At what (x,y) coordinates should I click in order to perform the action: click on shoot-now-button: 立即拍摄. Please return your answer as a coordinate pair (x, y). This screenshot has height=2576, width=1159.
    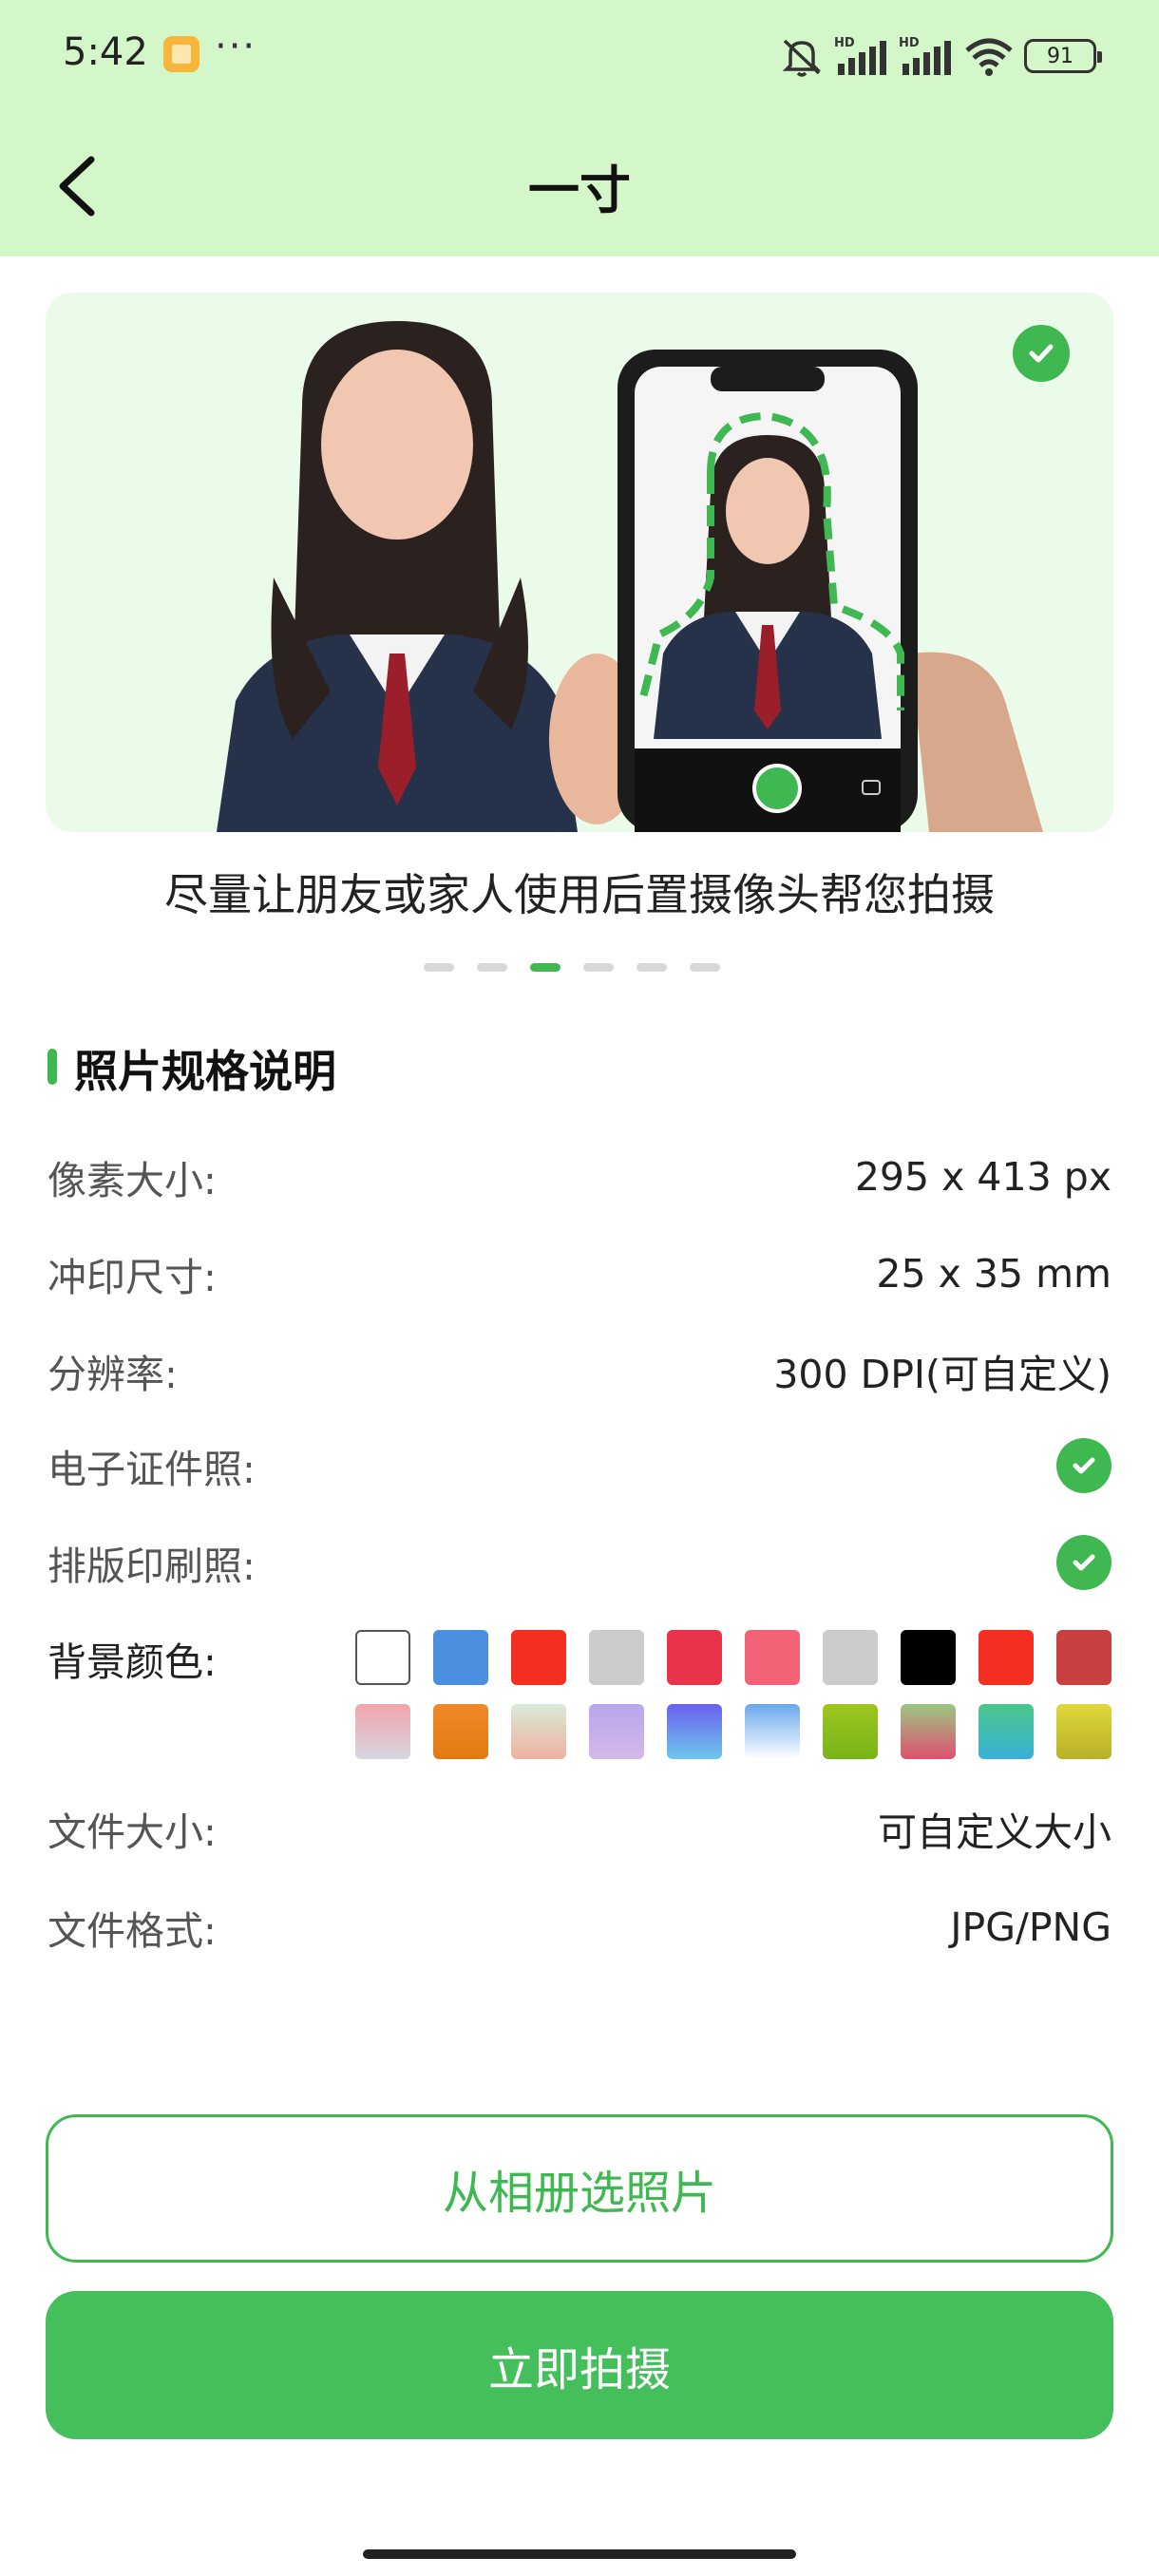
    Looking at the image, I should click on (579, 2365).